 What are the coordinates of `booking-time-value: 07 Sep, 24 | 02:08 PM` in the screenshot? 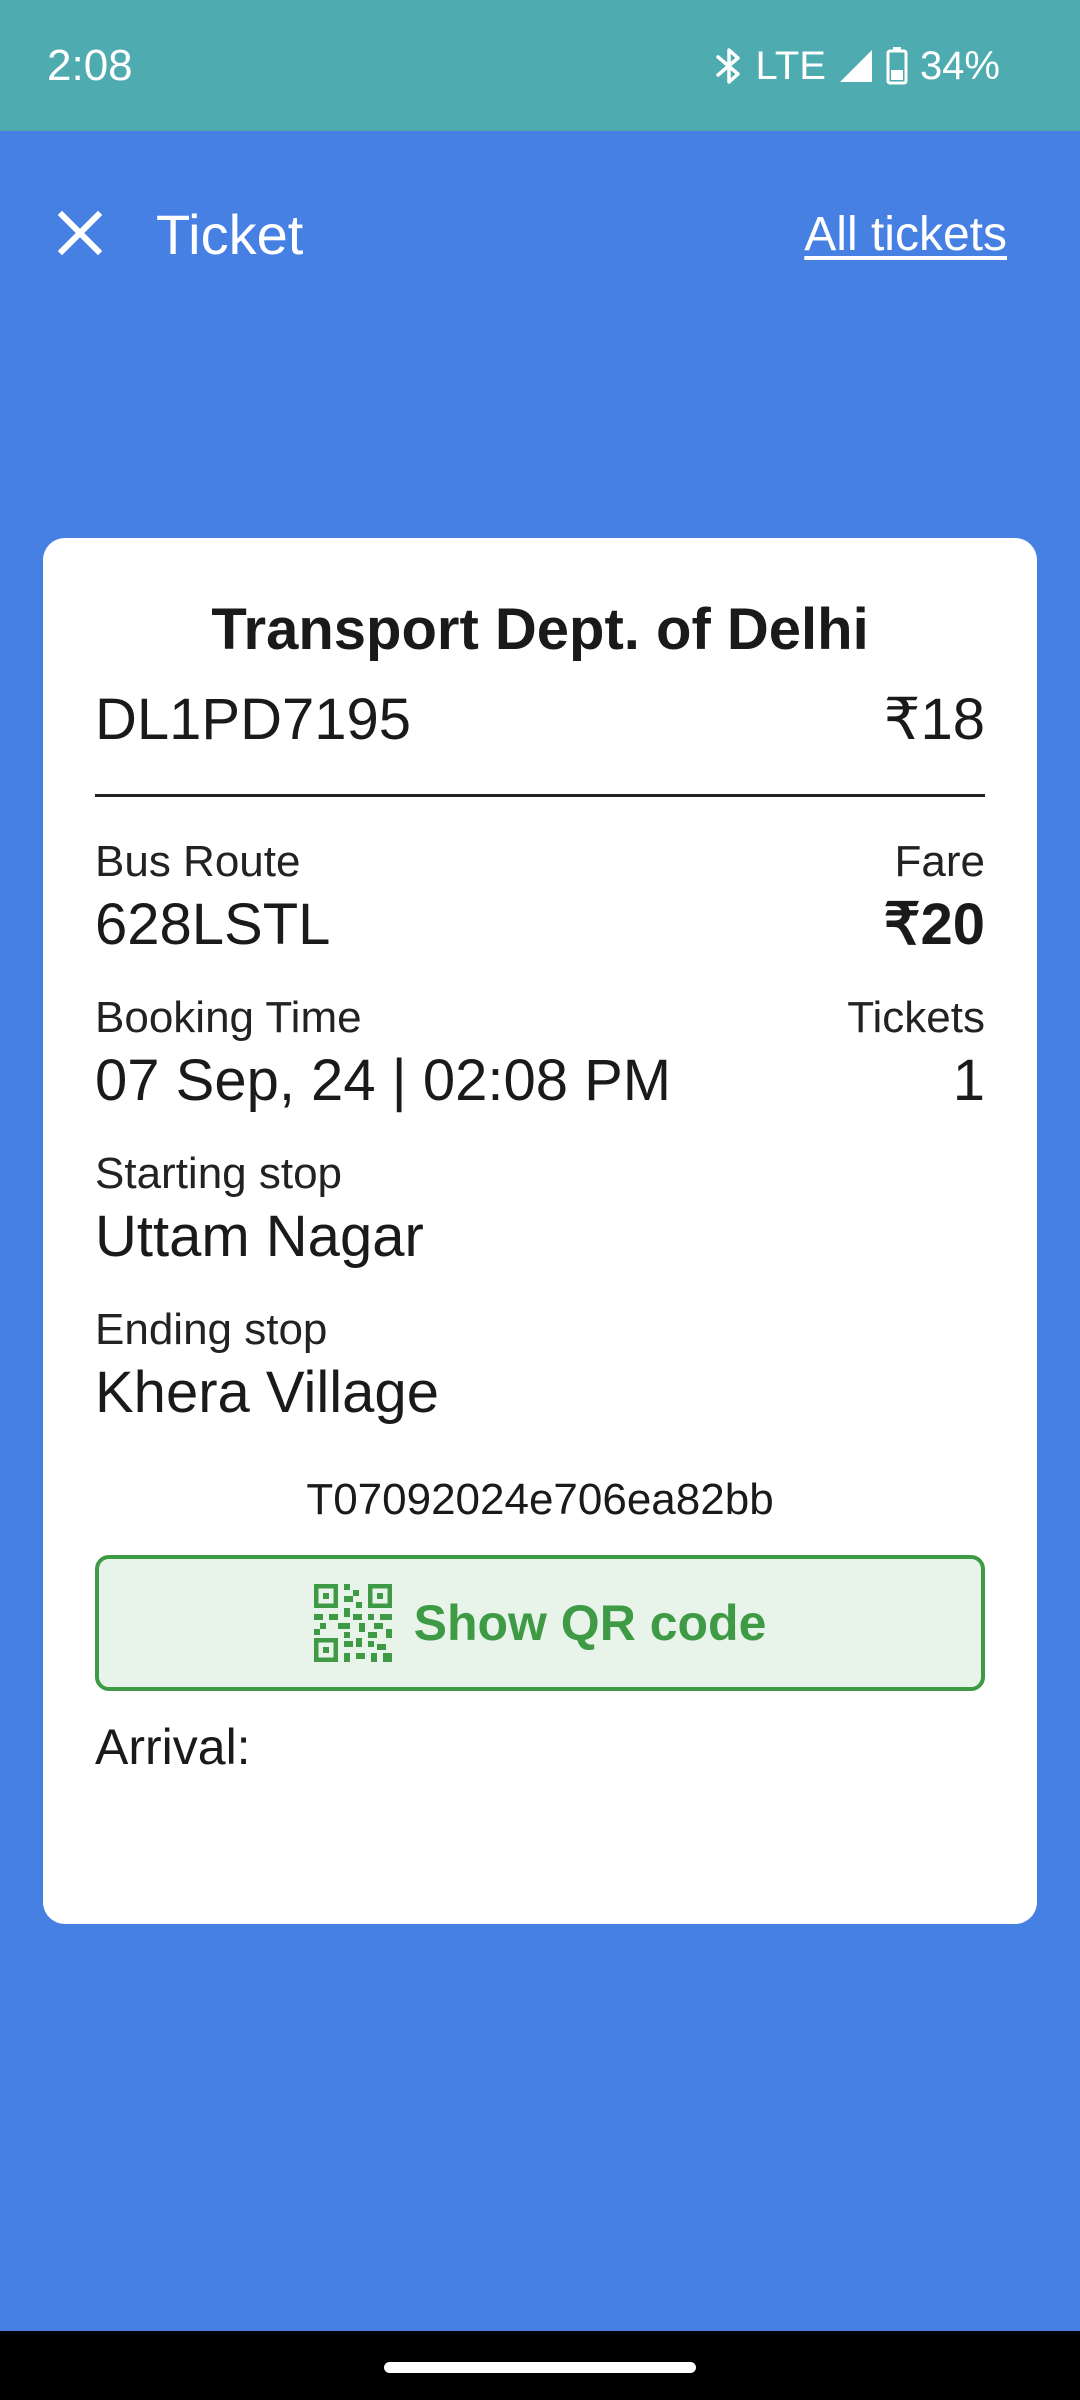 It's located at (383, 1080).